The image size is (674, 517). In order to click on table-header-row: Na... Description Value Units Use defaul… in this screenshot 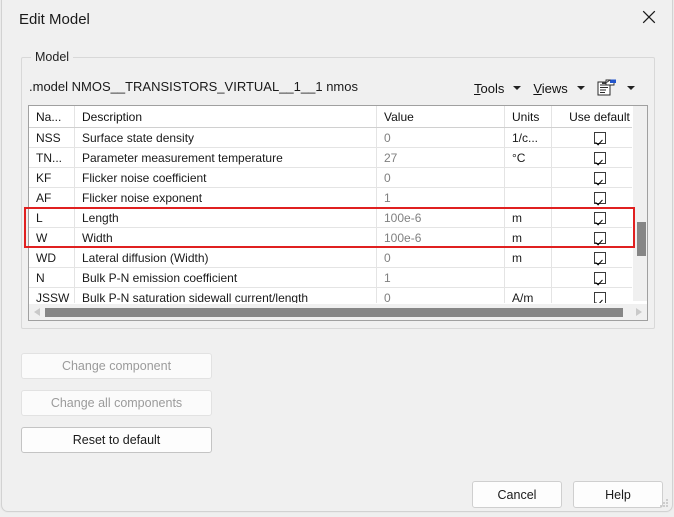, I will do `click(338, 117)`.